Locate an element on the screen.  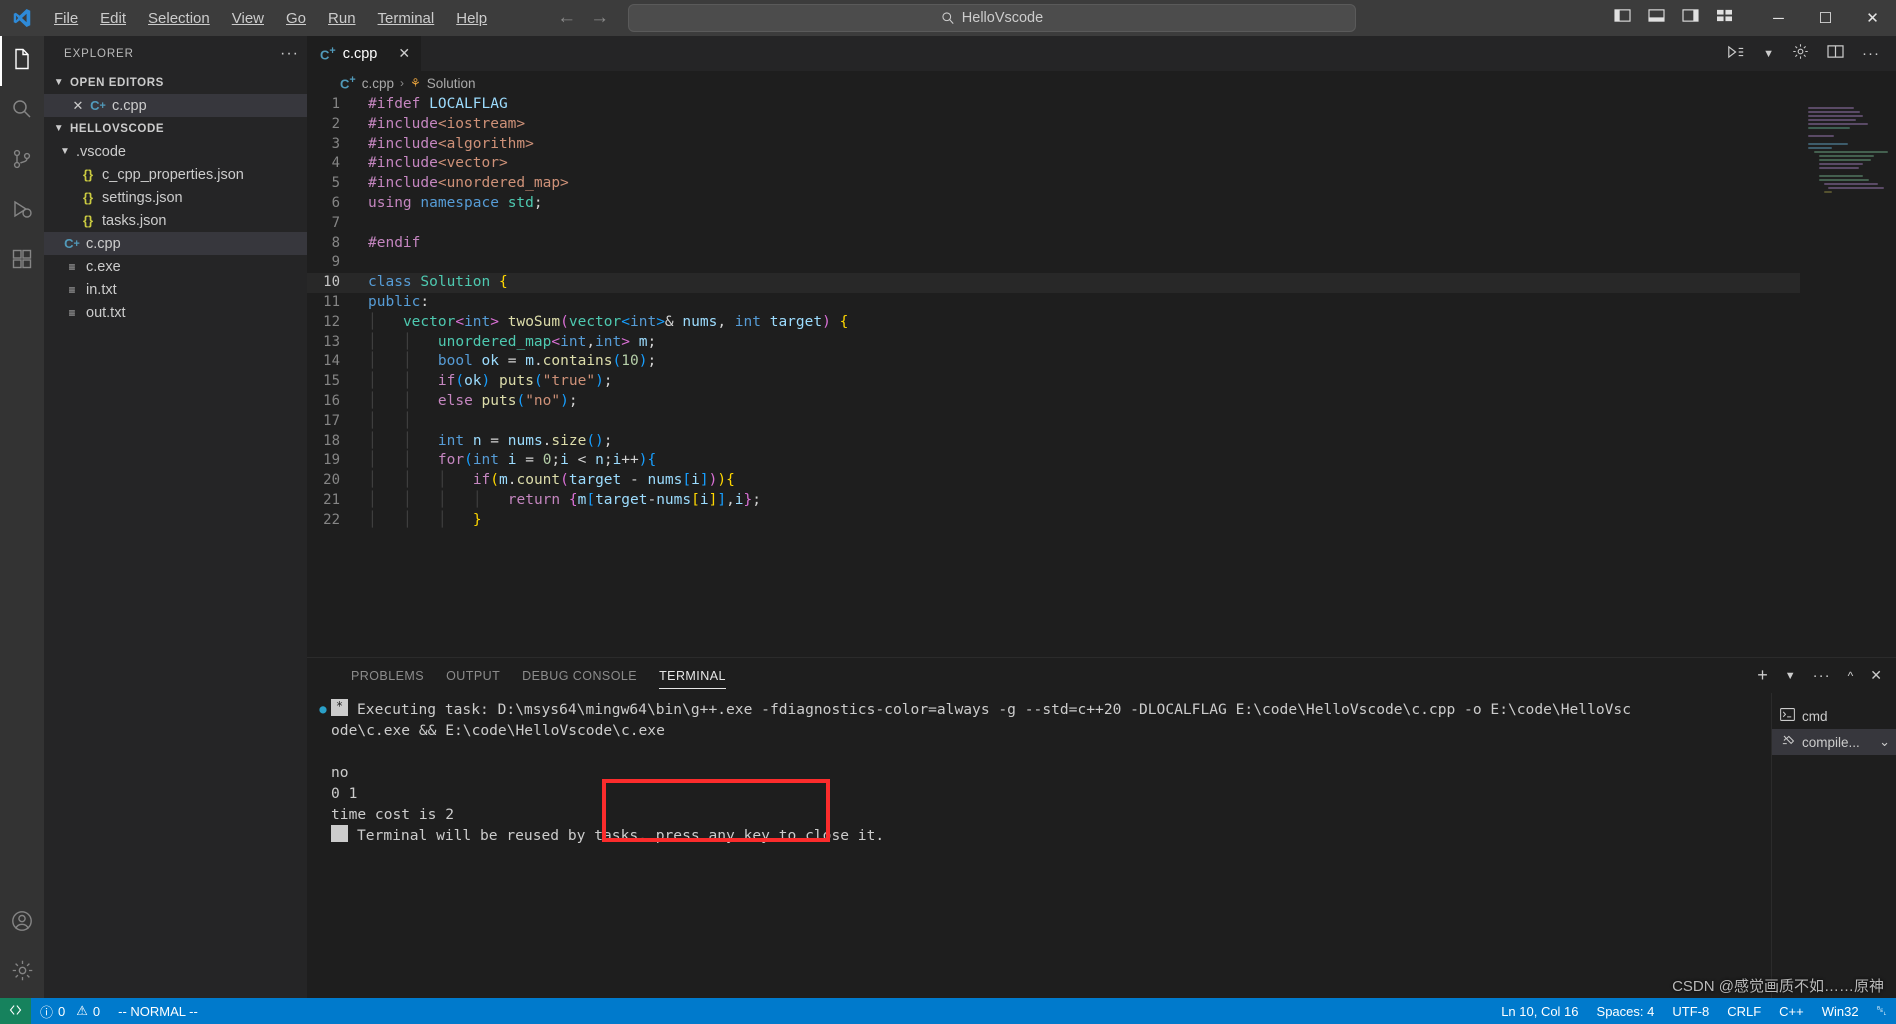
activity-item-extensions is located at coordinates (22, 261).